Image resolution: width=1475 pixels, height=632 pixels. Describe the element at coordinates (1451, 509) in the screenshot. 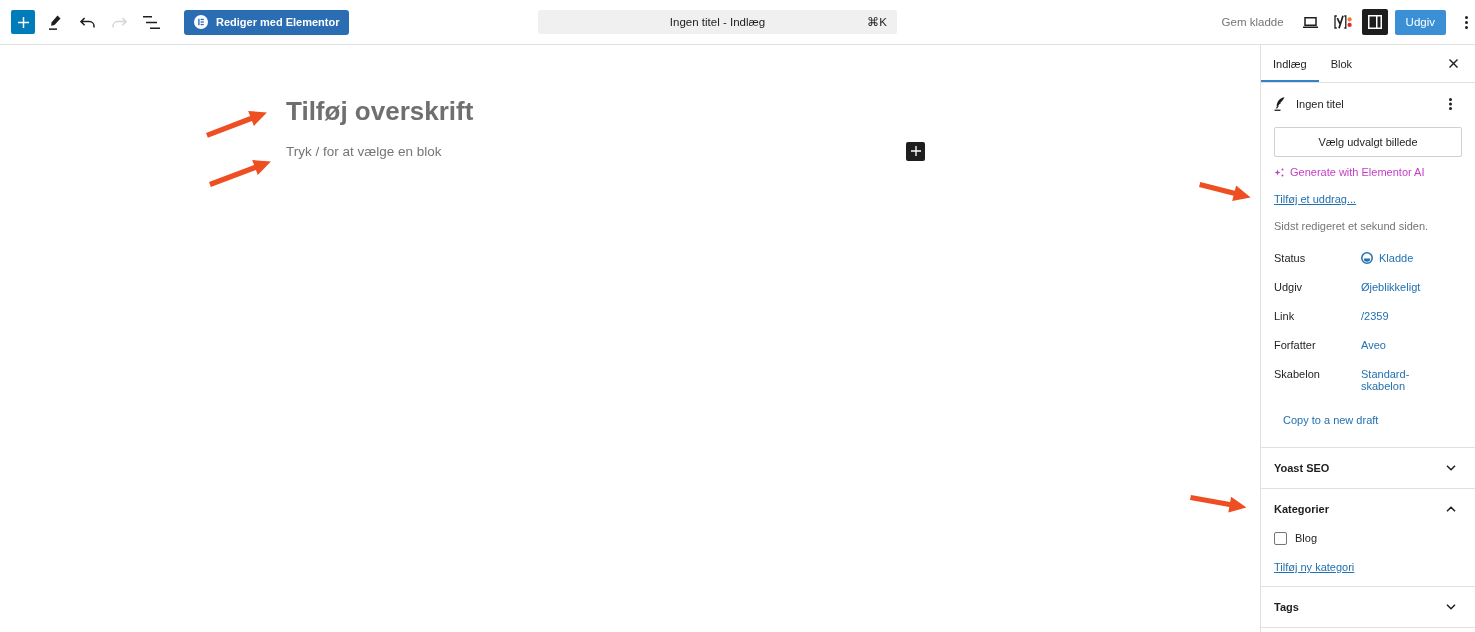

I see `chevron-up-icon` at that location.